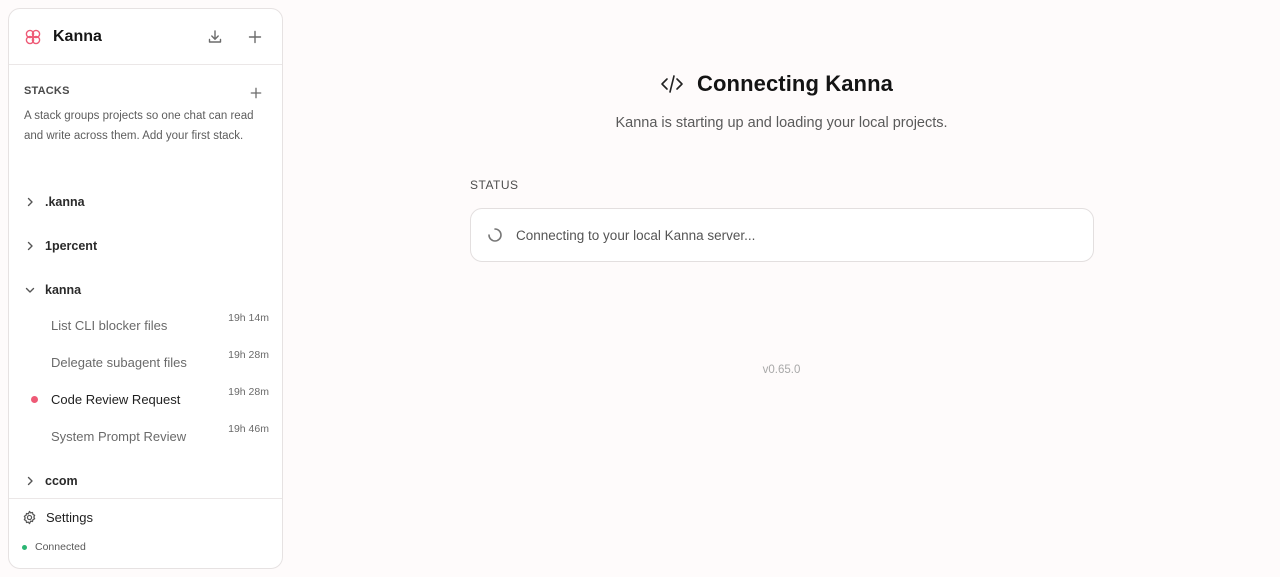  What do you see at coordinates (119, 436) in the screenshot?
I see `chat-title: System Prompt Review` at bounding box center [119, 436].